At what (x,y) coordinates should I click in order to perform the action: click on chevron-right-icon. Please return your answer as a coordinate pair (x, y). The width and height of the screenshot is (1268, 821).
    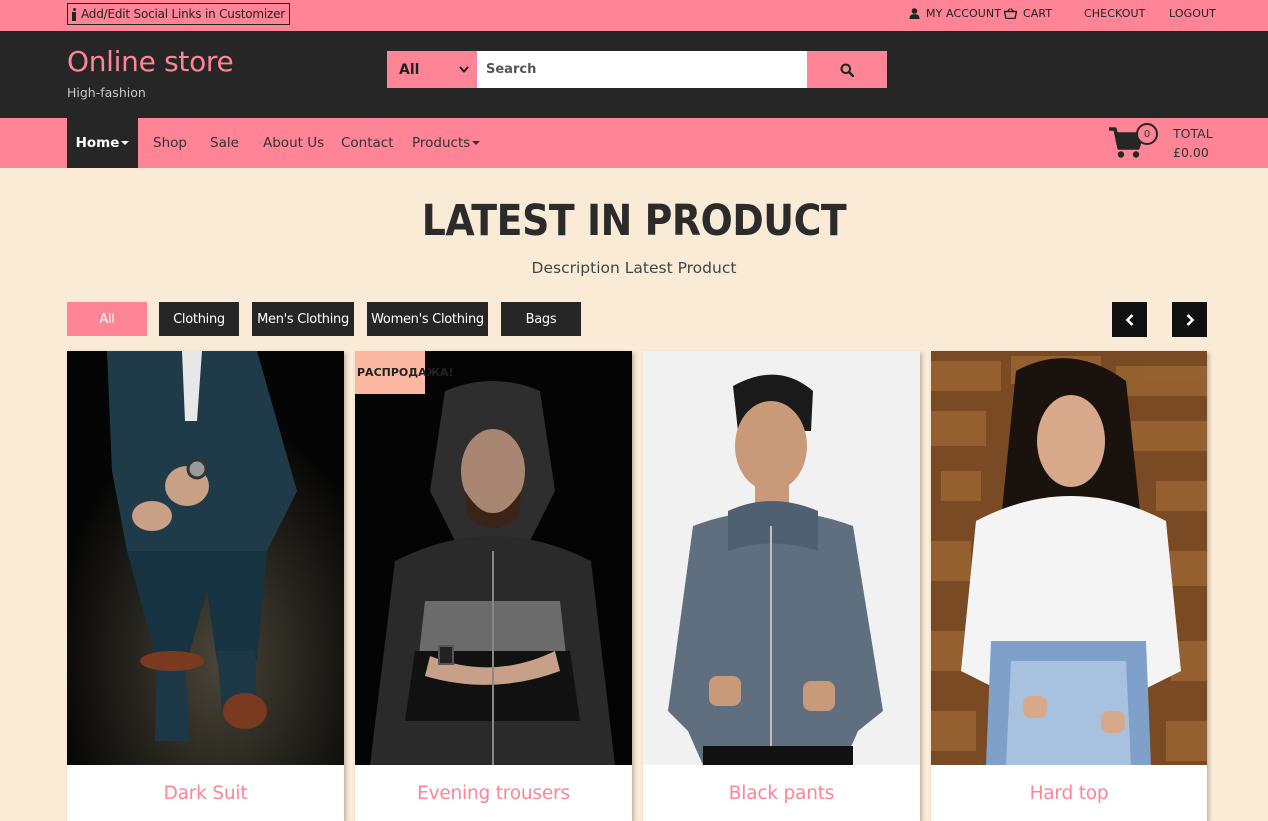
    Looking at the image, I should click on (1190, 319).